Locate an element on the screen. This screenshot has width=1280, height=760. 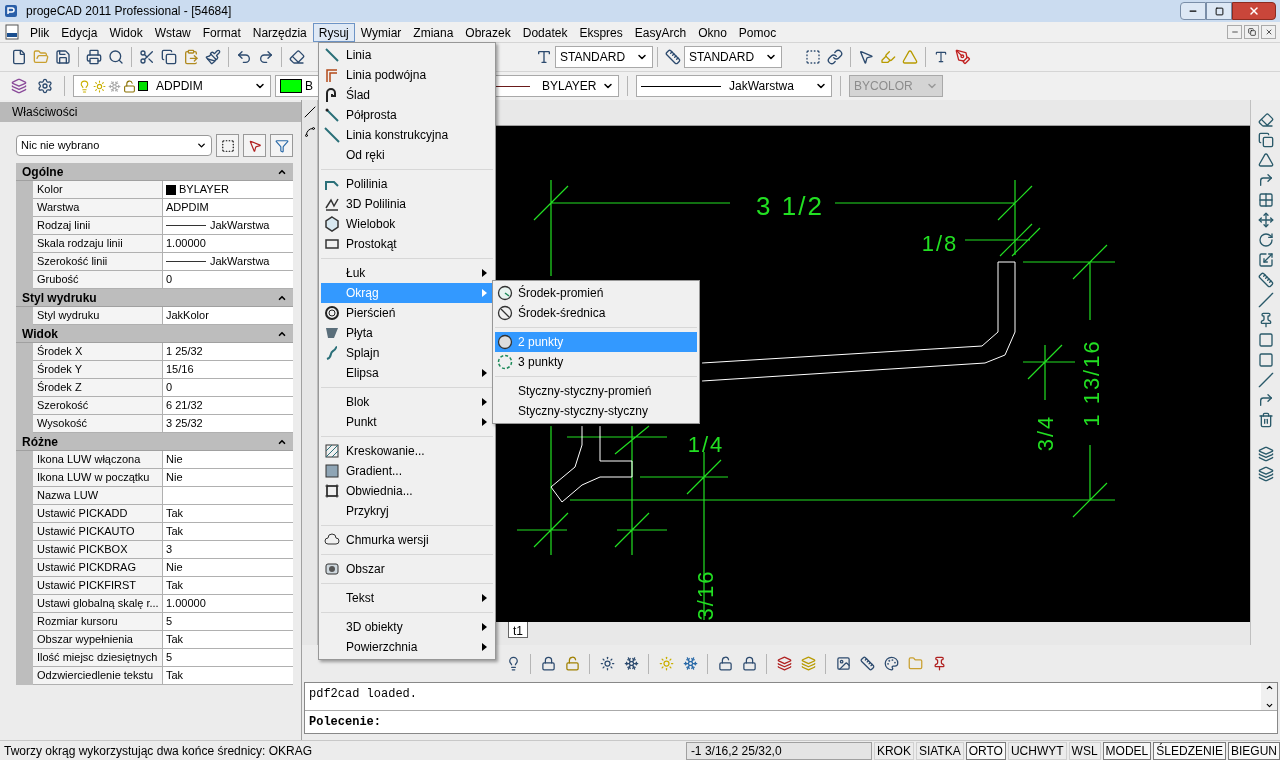
property-value: JakKolor is located at coordinates (228, 316).